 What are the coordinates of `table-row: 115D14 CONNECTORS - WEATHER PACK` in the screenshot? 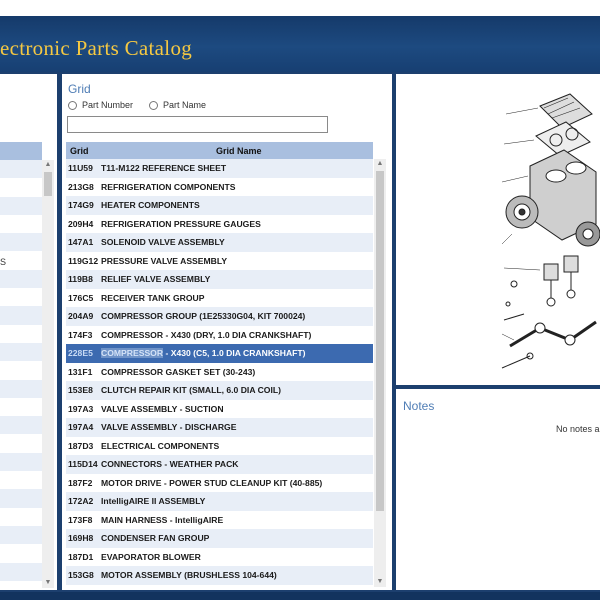 It's located at (219, 464).